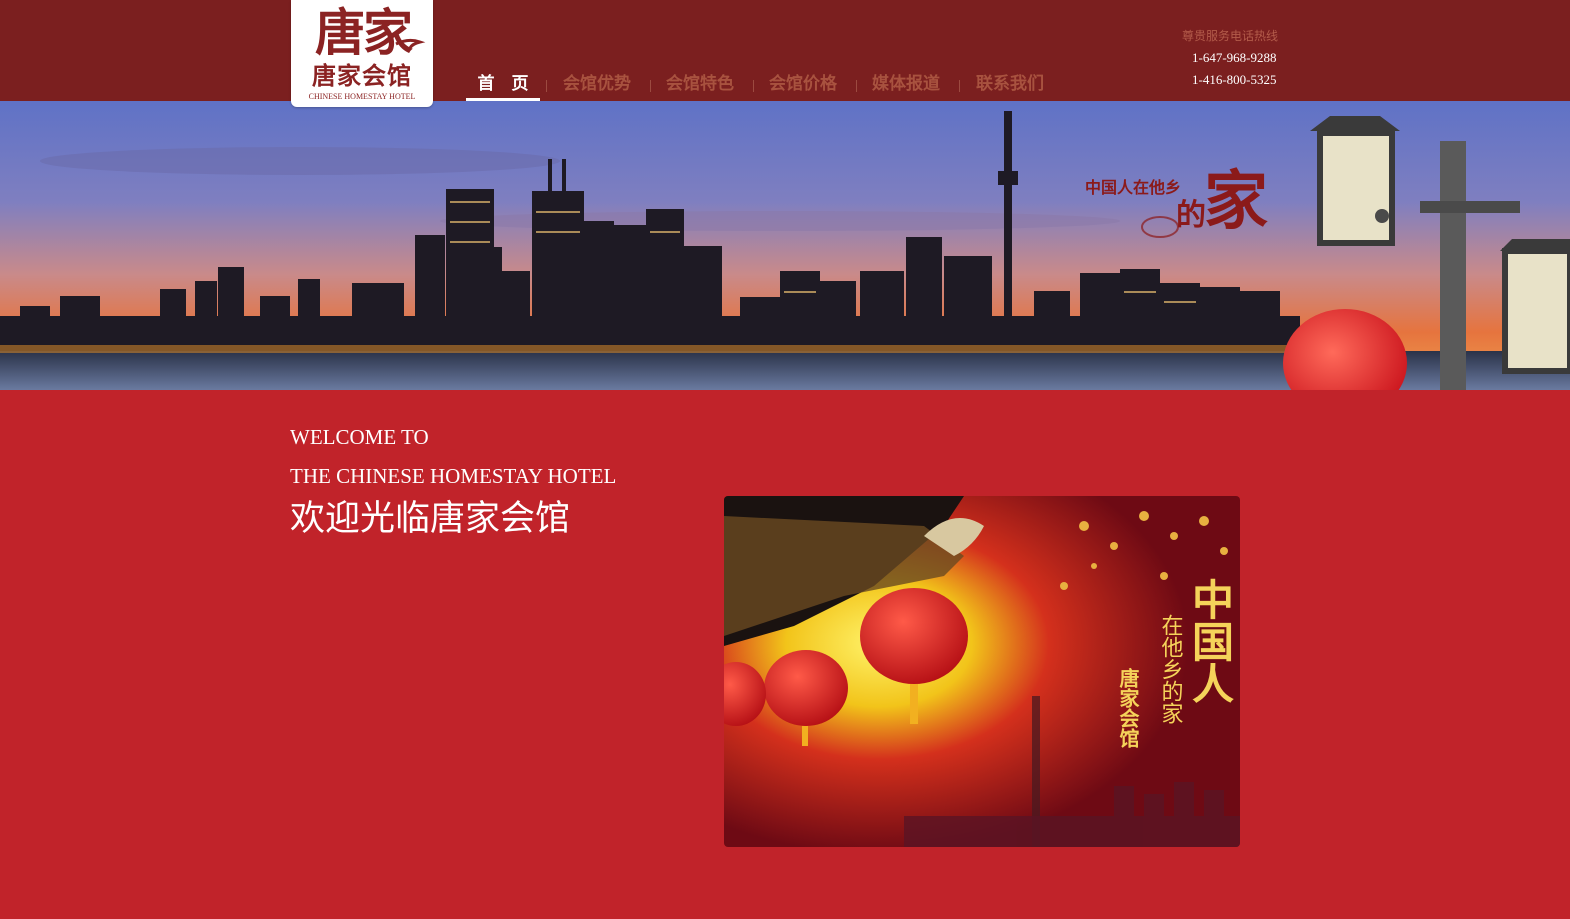 The height and width of the screenshot is (919, 1570). What do you see at coordinates (1236, 201) in the screenshot?
I see `banner-tagline-big: 家` at bounding box center [1236, 201].